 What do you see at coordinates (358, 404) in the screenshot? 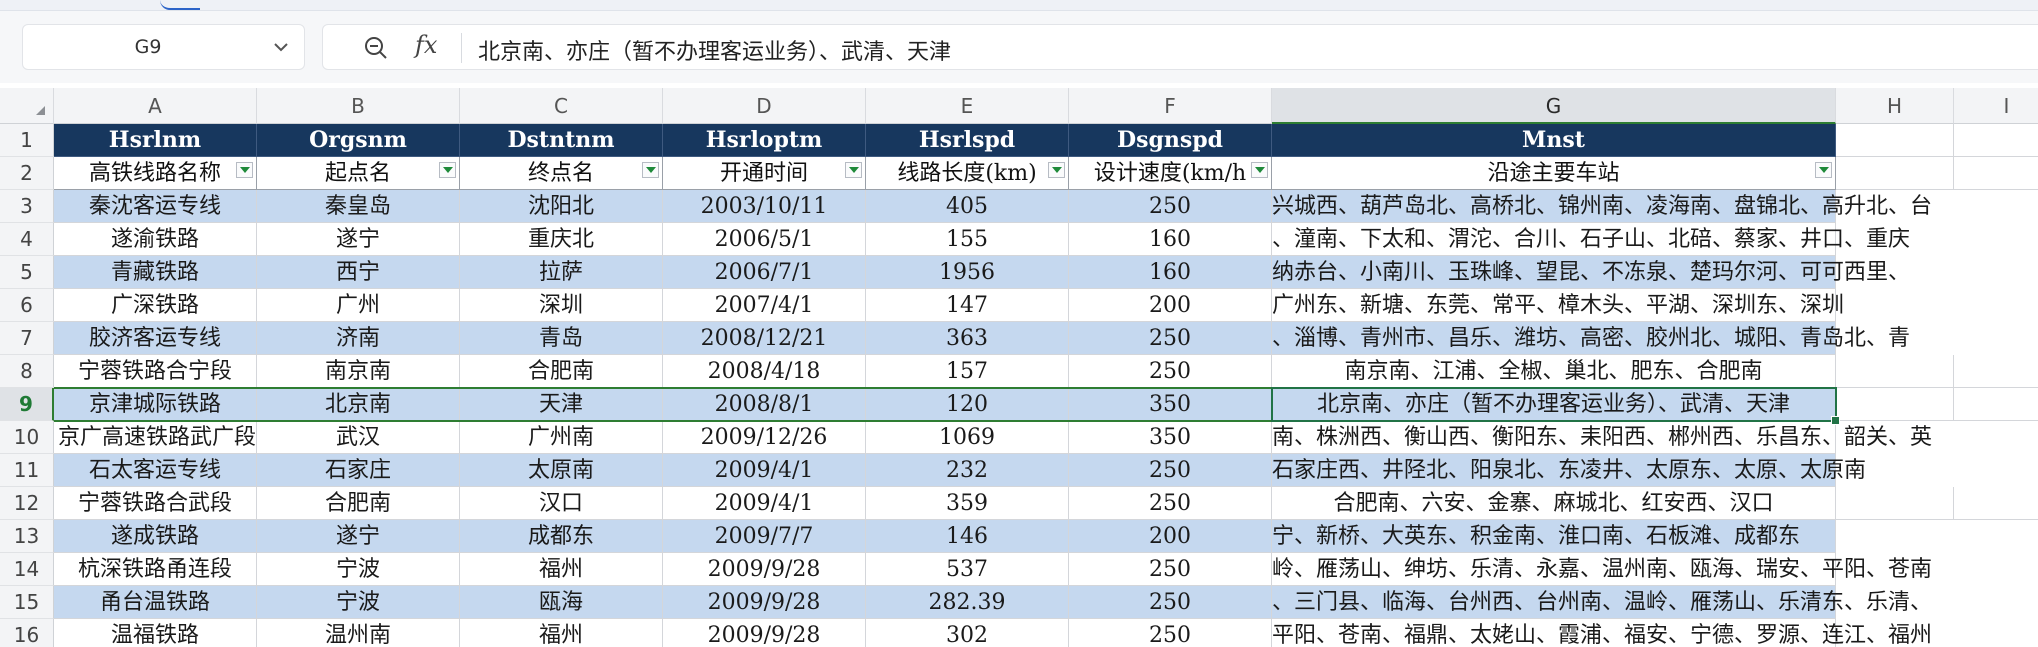
I see `cell-start: 北京南` at bounding box center [358, 404].